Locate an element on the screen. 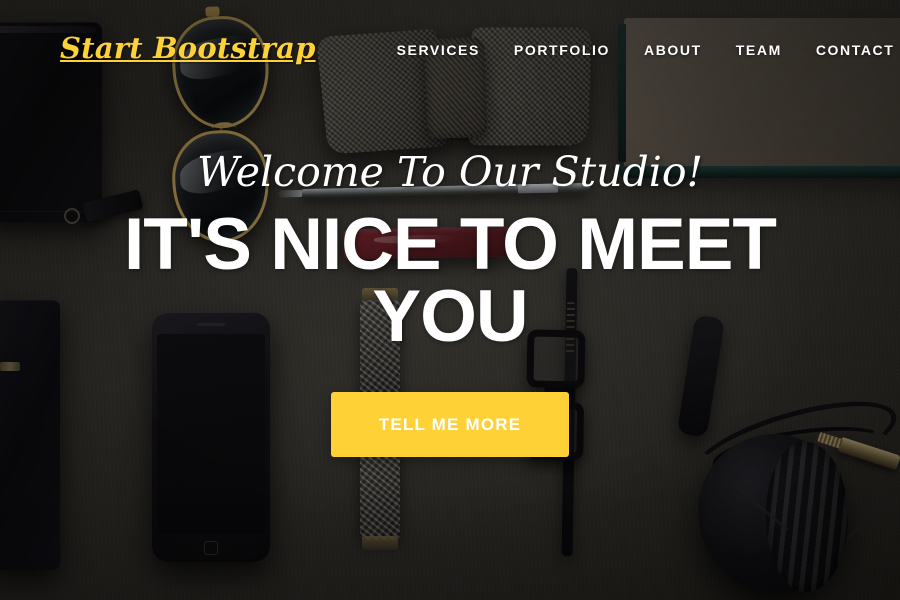  nav-item-portfolio: PORTFOLIO is located at coordinates (562, 50).